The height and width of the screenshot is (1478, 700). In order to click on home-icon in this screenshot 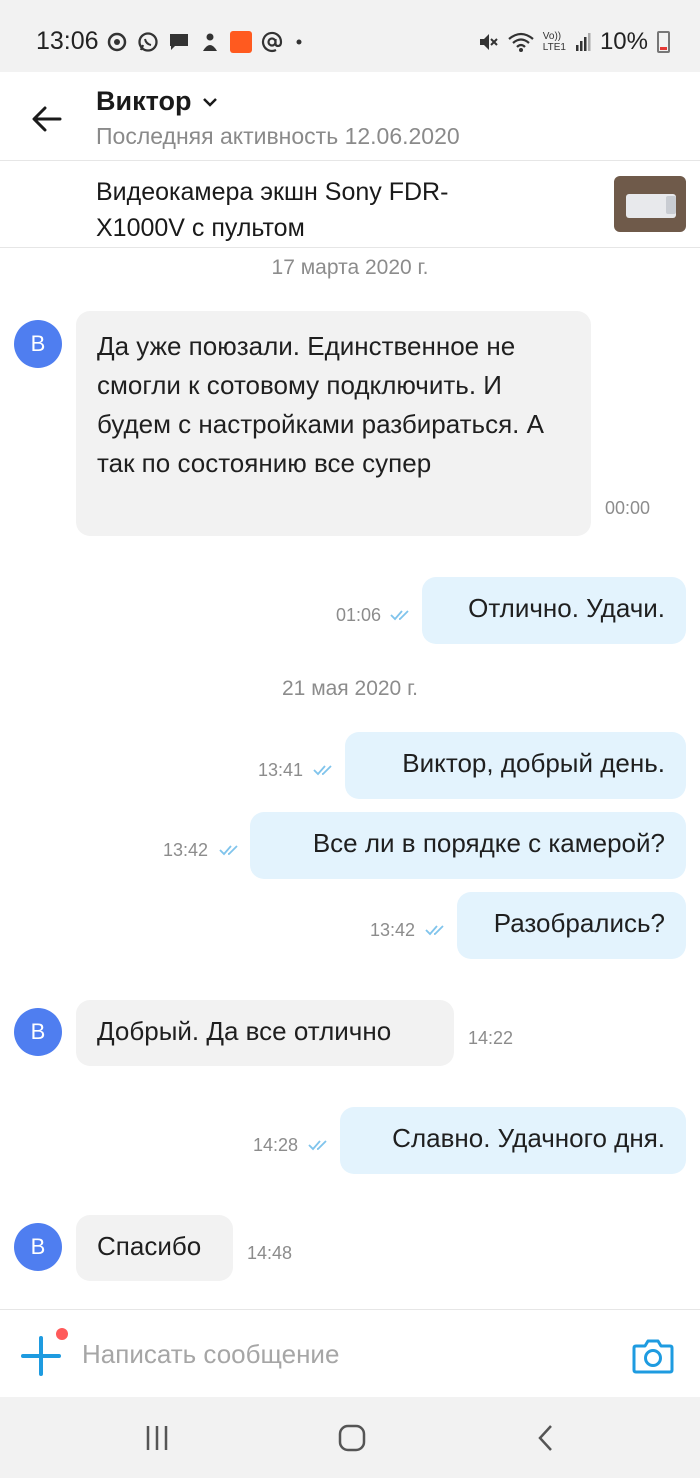, I will do `click(352, 1438)`.